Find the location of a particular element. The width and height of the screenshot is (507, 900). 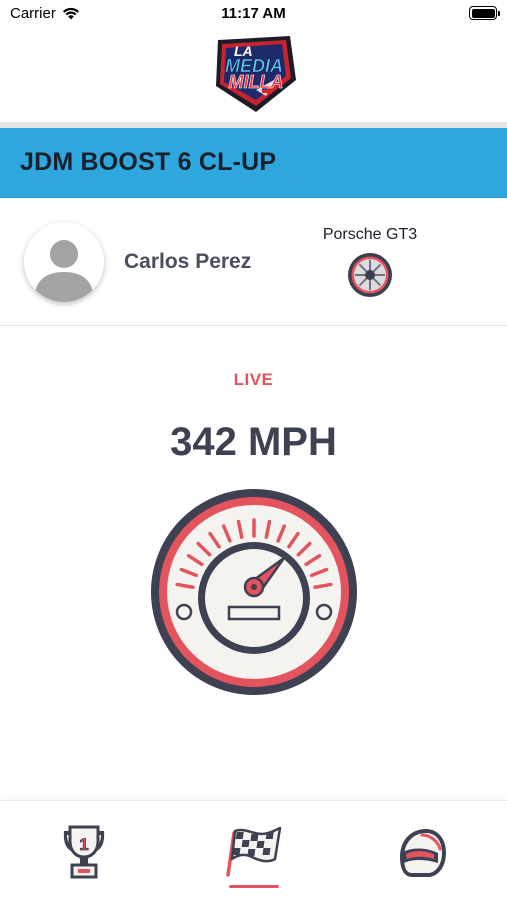

trophy-icon: 1 is located at coordinates (84, 852).